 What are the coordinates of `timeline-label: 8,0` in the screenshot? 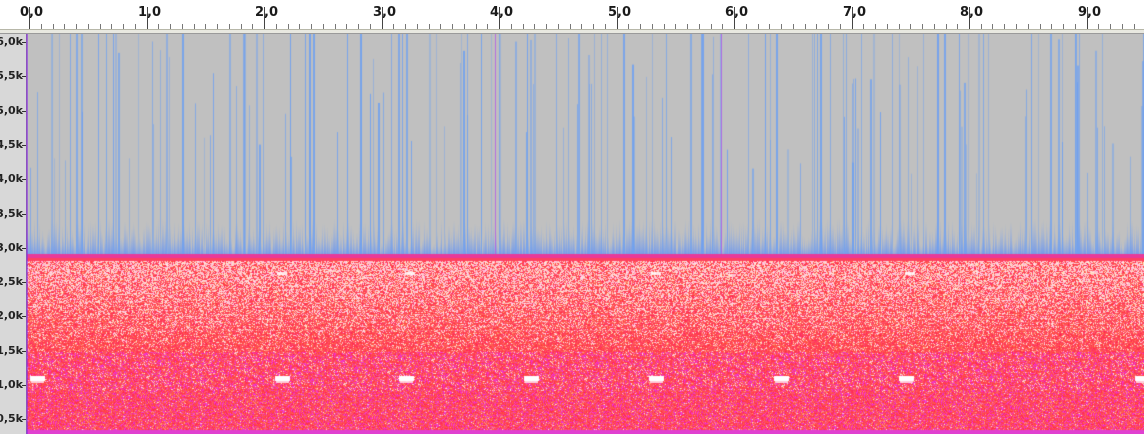 It's located at (972, 12).